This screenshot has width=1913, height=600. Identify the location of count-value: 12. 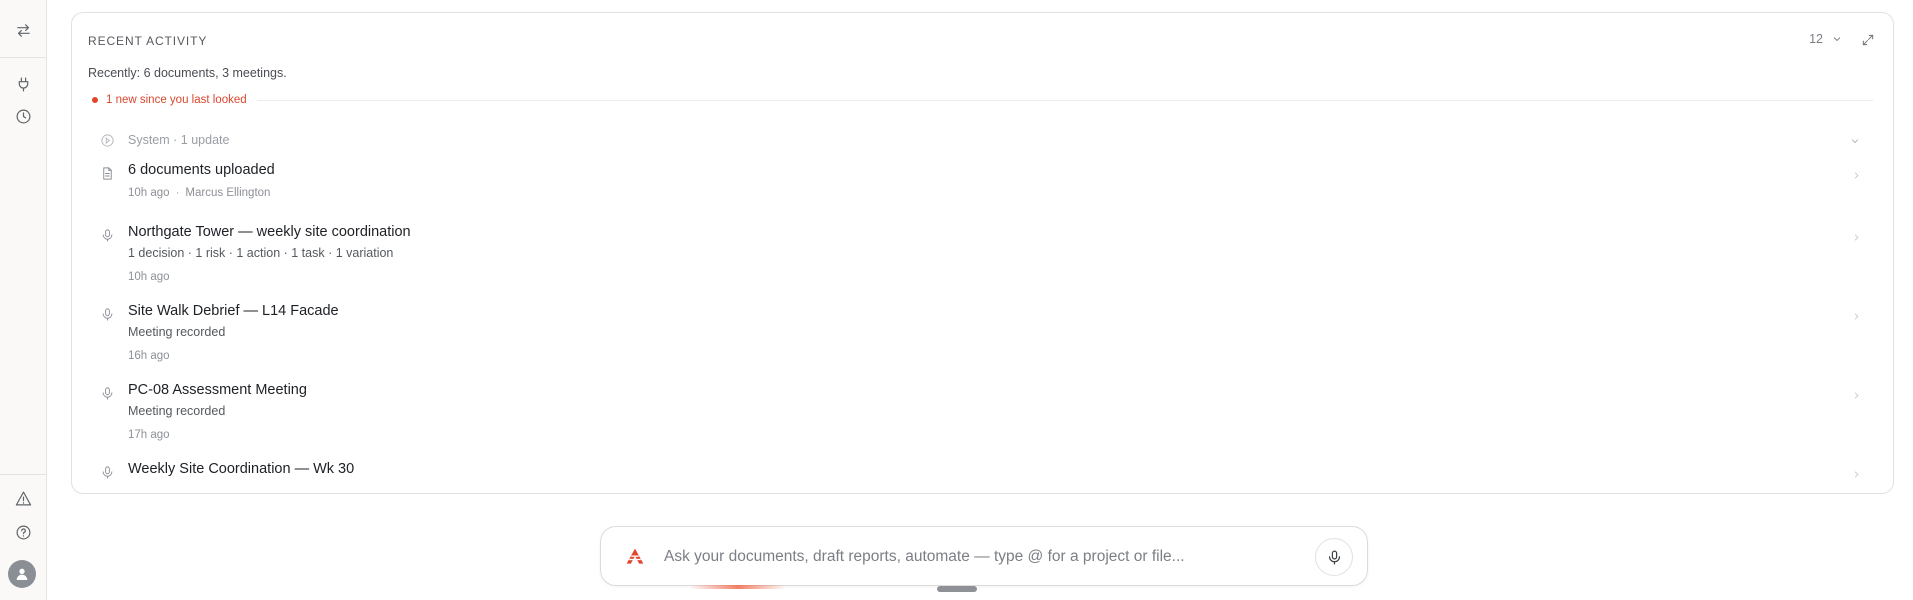
(1816, 39).